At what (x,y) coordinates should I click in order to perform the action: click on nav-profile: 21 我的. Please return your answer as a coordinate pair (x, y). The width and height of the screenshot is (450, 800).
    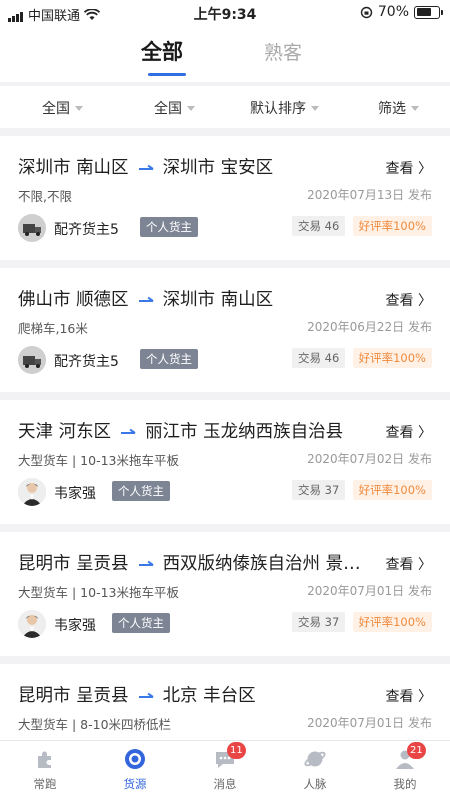
    Looking at the image, I should click on (405, 767).